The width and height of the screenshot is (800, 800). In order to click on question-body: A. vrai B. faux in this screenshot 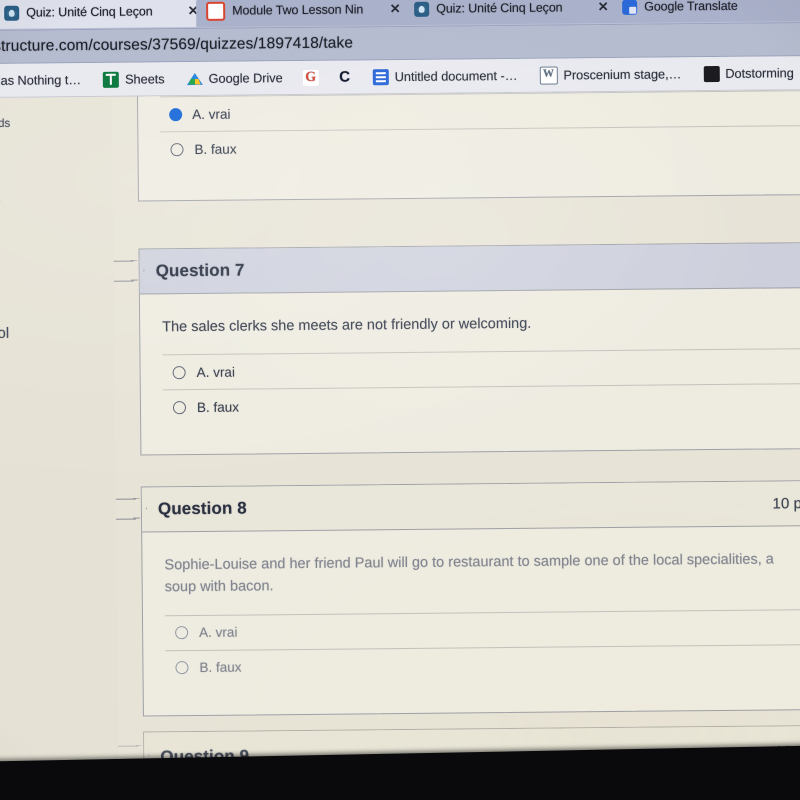, I will do `click(469, 145)`.